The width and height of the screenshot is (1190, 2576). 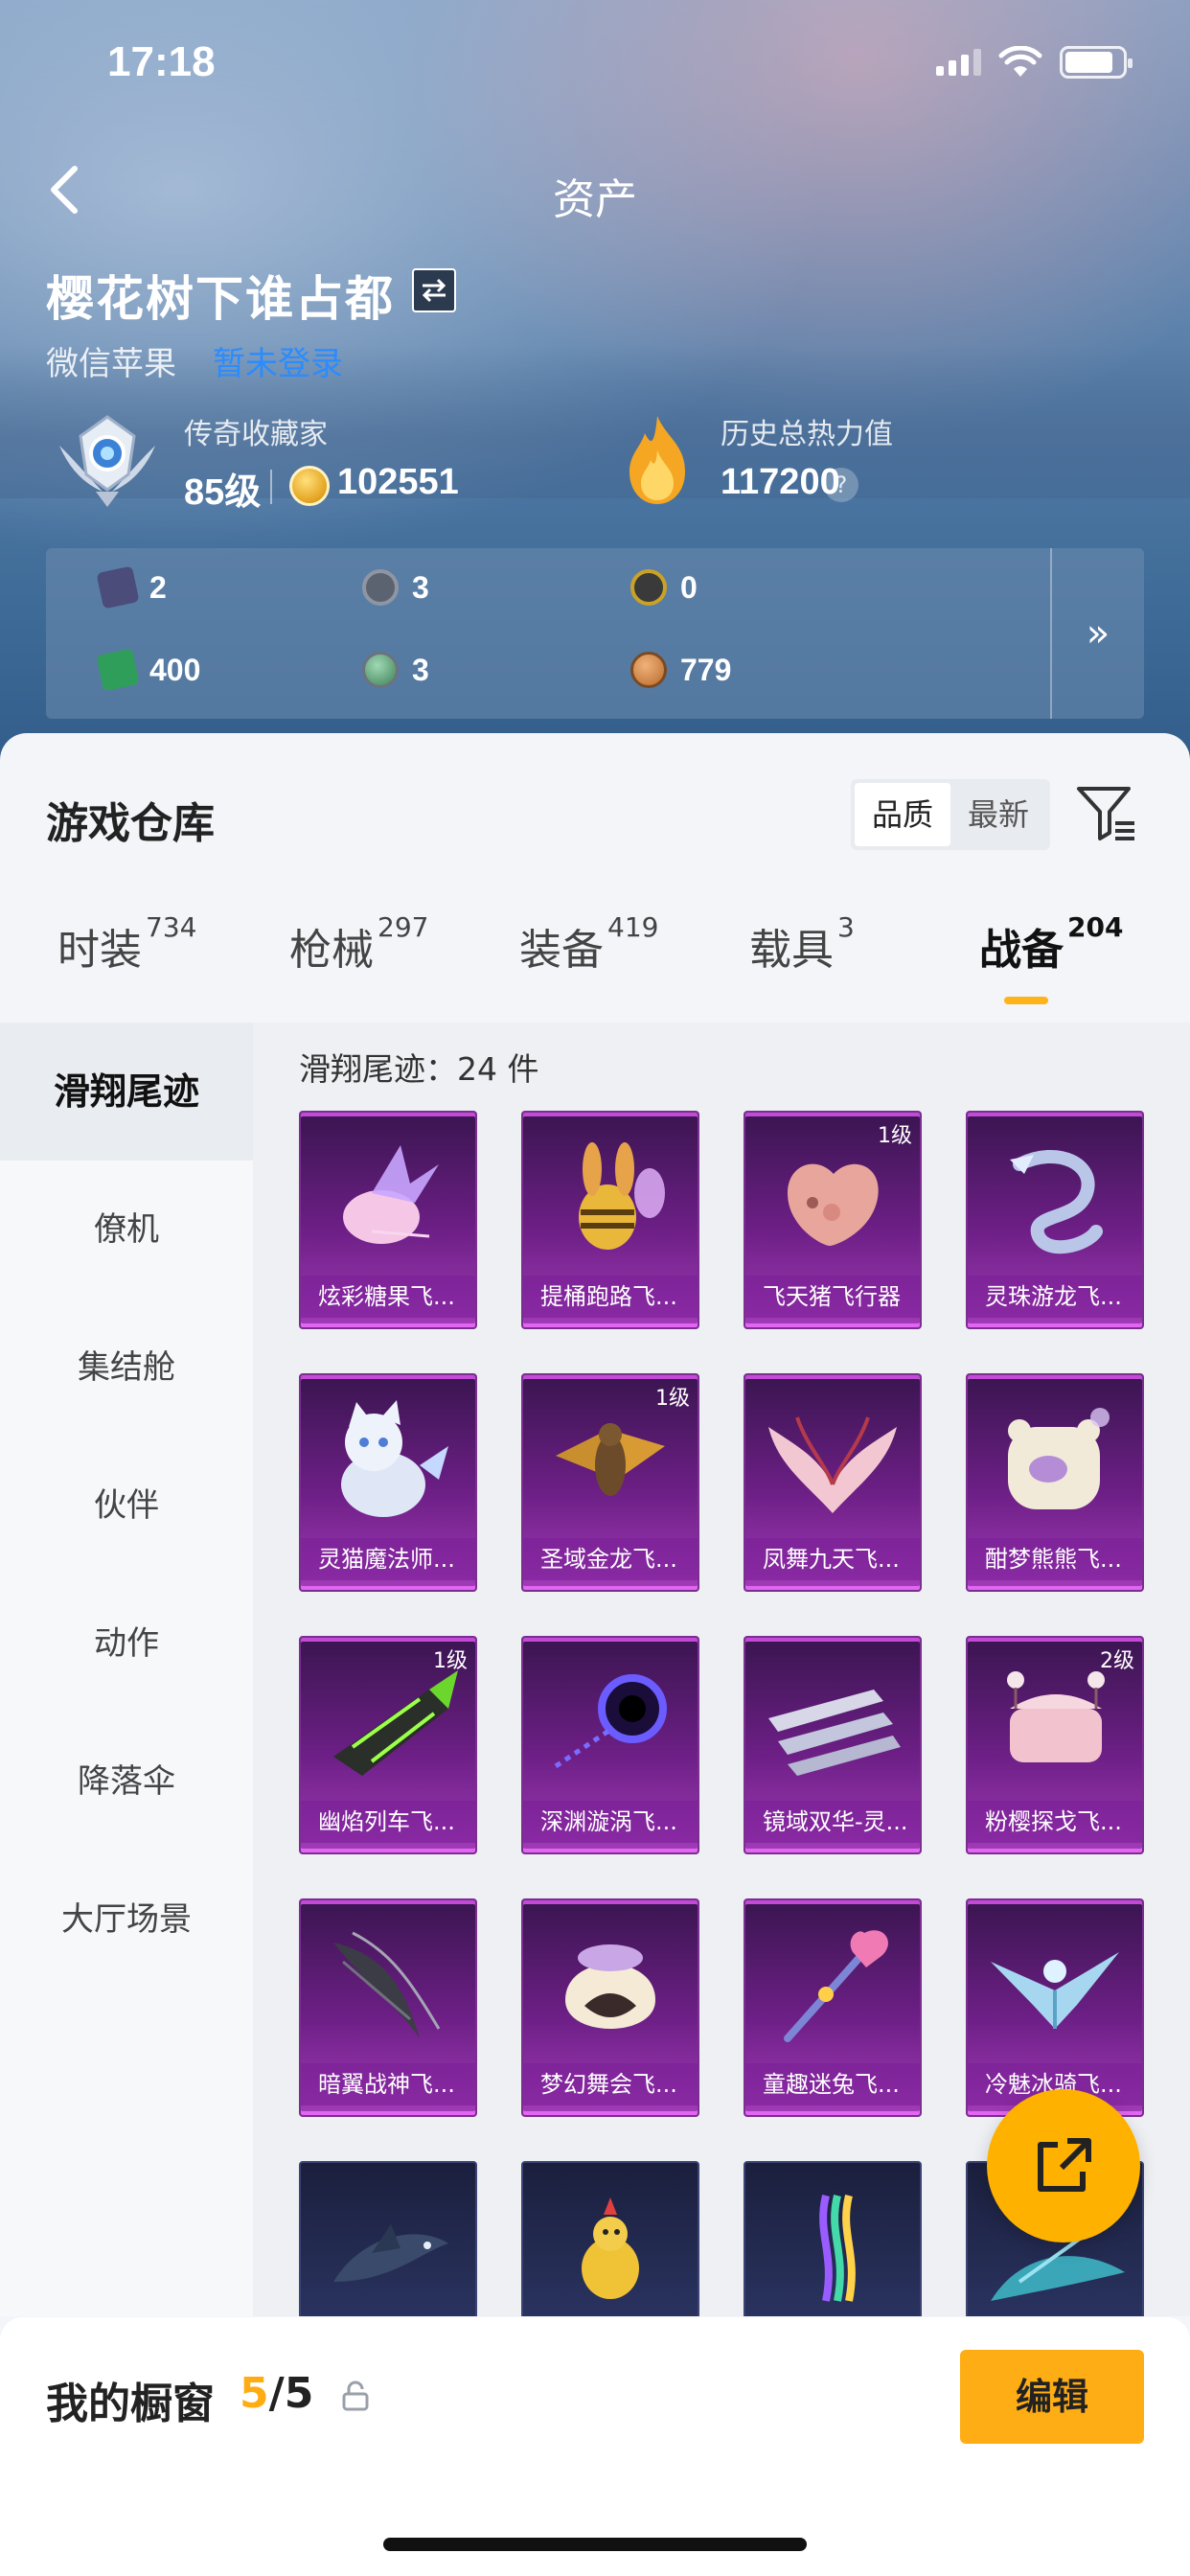 What do you see at coordinates (561, 950) in the screenshot?
I see `tab-label: 装备` at bounding box center [561, 950].